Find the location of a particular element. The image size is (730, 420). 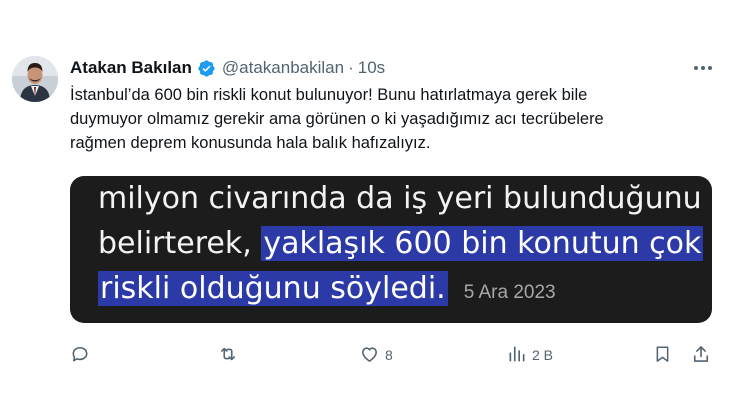

retweet-icon is located at coordinates (228, 355).